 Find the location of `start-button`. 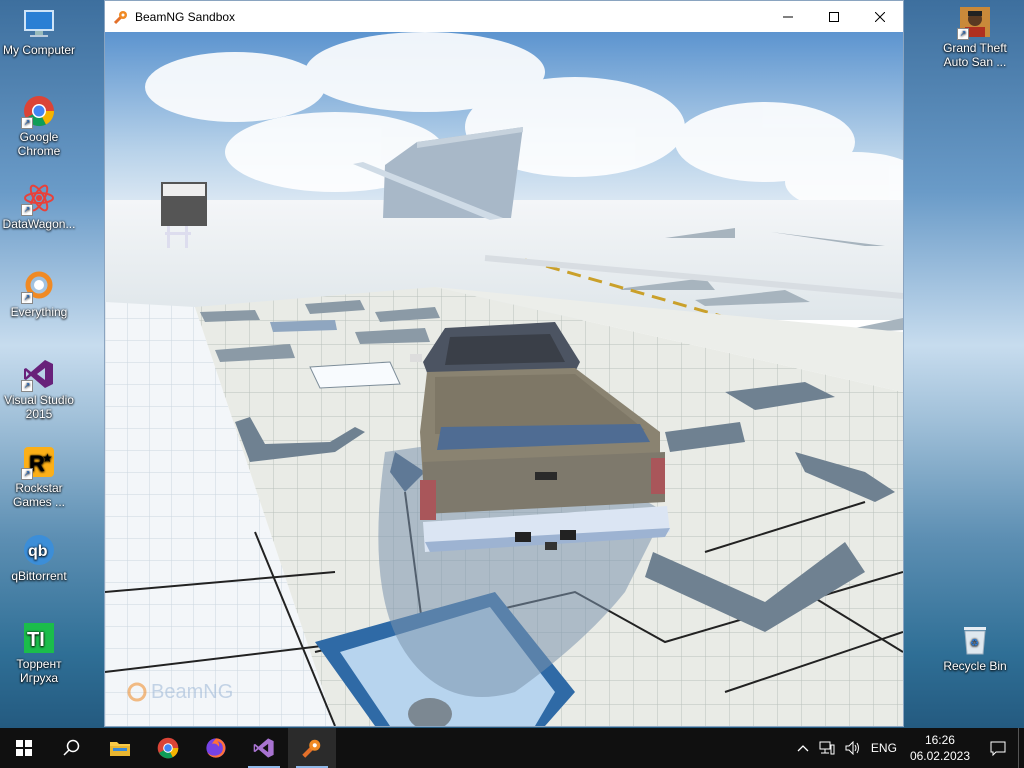

start-button is located at coordinates (24, 748).